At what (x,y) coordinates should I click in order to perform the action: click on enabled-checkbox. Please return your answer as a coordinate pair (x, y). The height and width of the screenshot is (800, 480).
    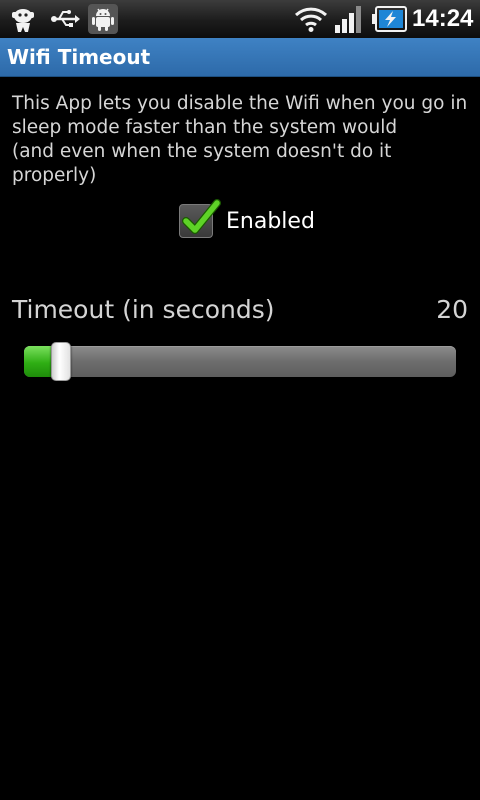
    Looking at the image, I should click on (200, 218).